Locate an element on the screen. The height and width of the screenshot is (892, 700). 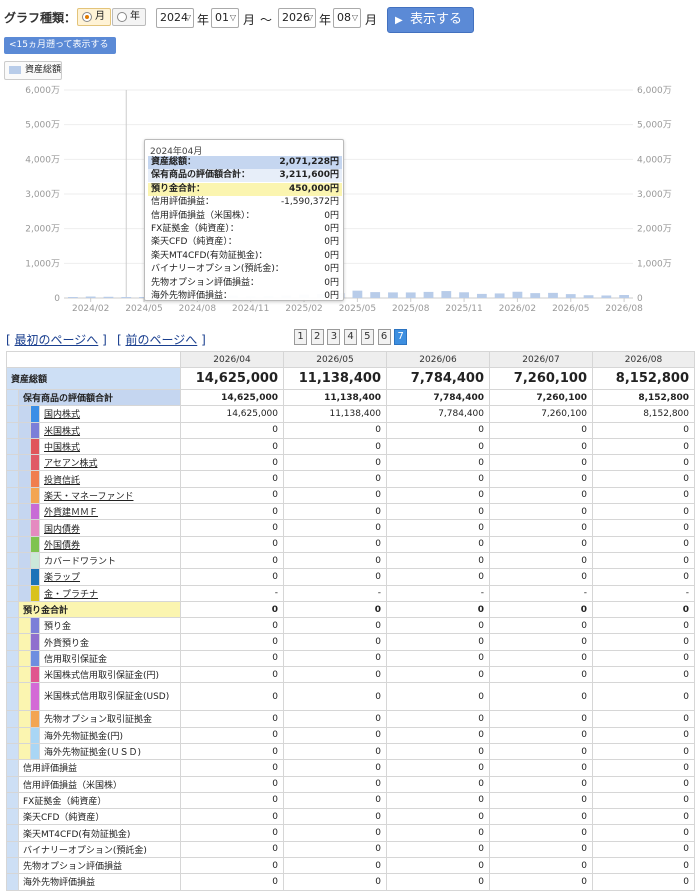
tooltip-row-value: 3,211,600円 is located at coordinates (309, 175).